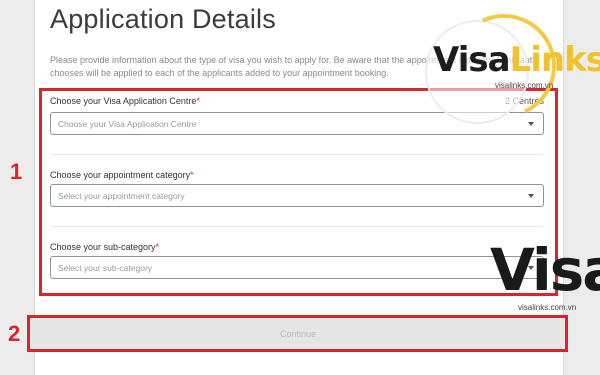  I want to click on watermark-url-bottom: visalinks.com.vn, so click(547, 307).